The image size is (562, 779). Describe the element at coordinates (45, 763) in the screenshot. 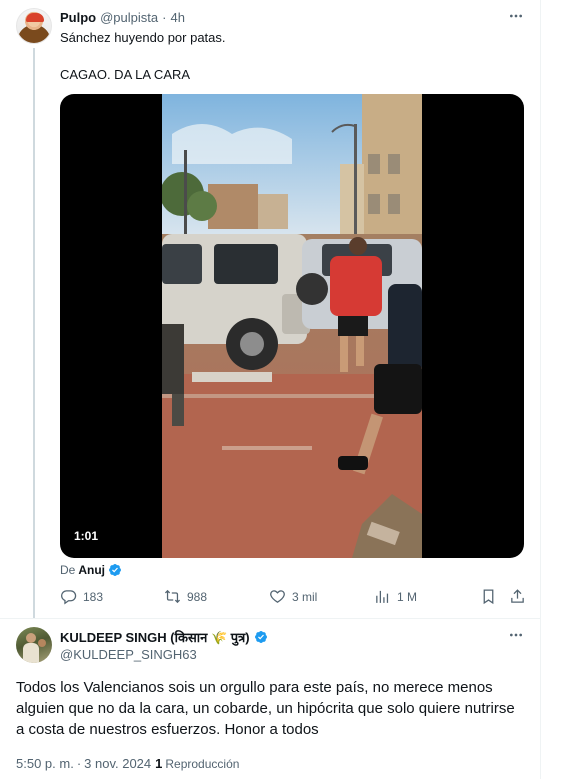

I see `tweet-time: 5:50 p. m.` at that location.